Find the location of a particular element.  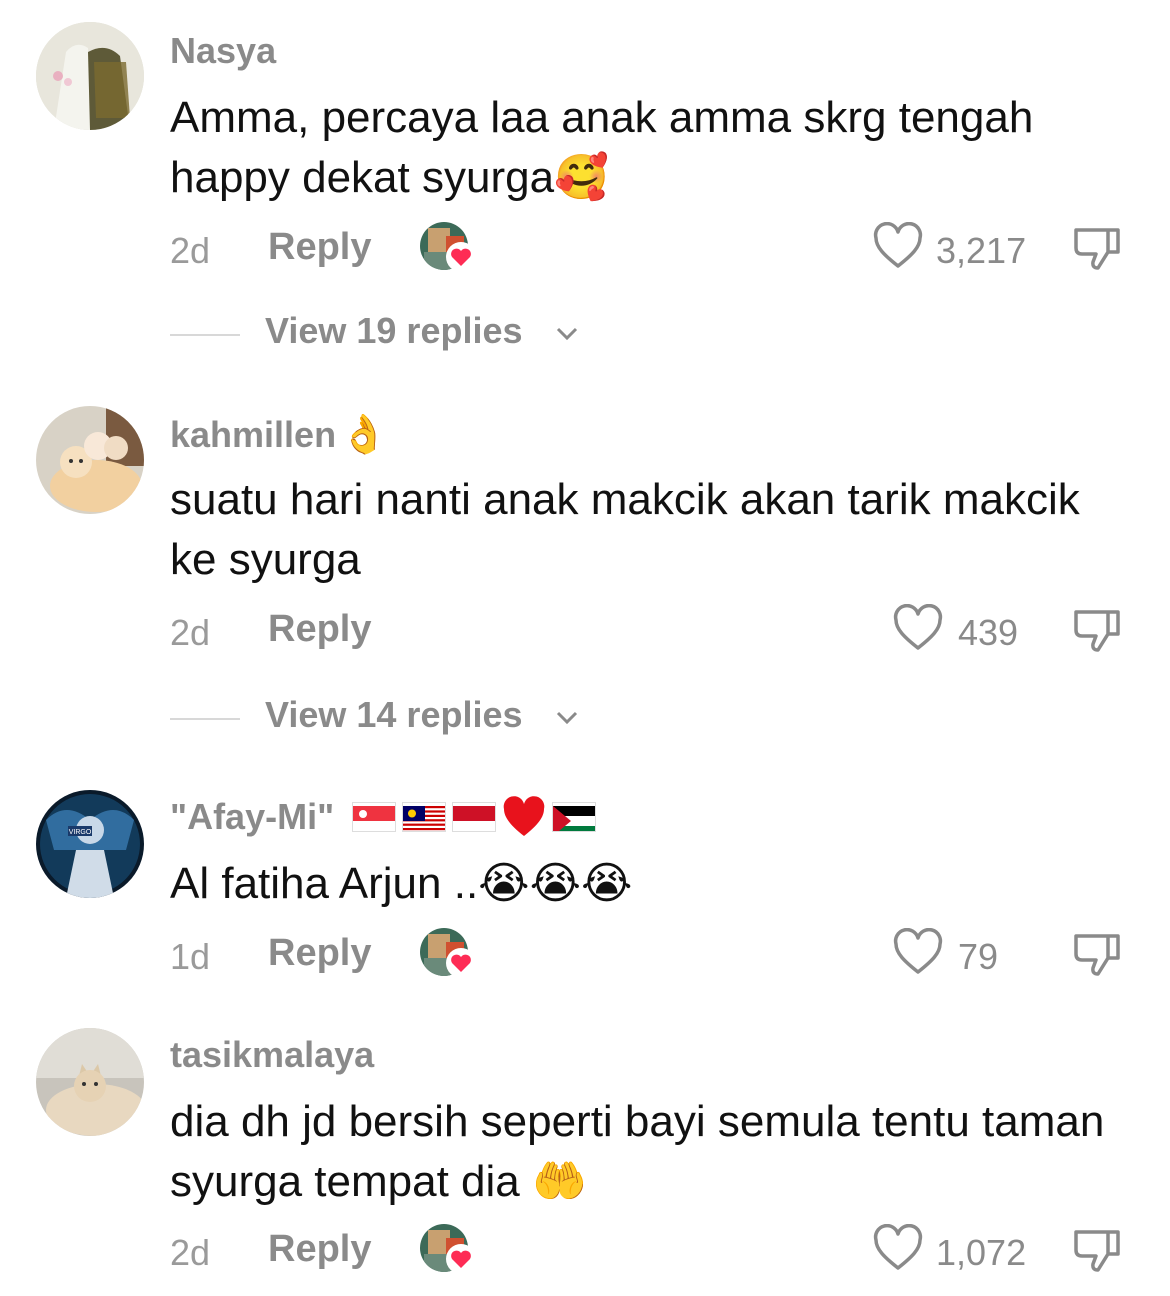

view-replies-label: View 19 replies is located at coordinates (394, 331).